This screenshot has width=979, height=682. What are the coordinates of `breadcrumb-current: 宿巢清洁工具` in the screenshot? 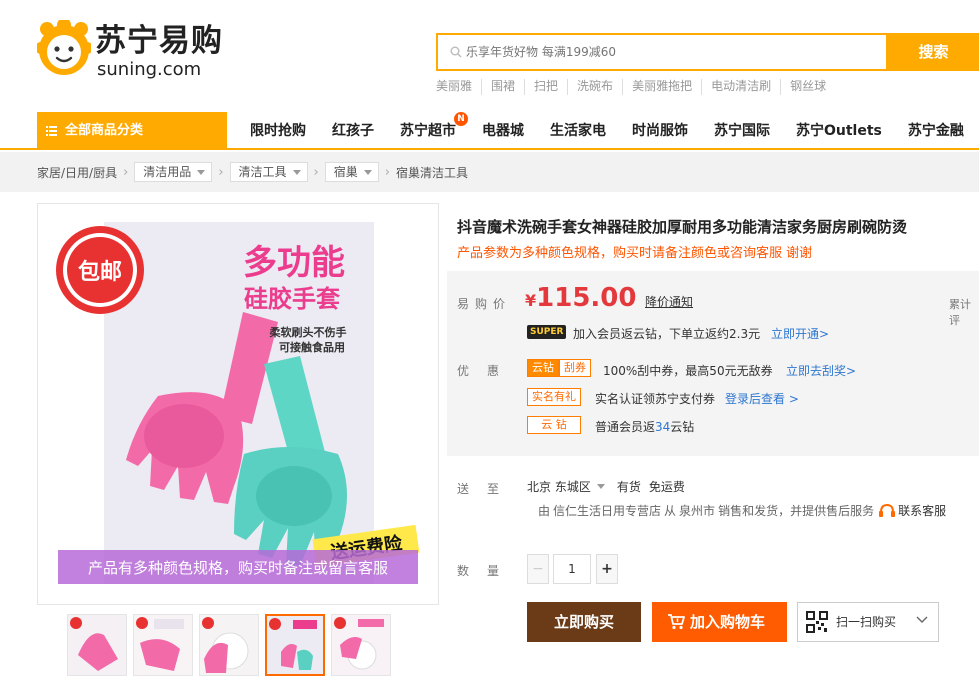 It's located at (431, 172).